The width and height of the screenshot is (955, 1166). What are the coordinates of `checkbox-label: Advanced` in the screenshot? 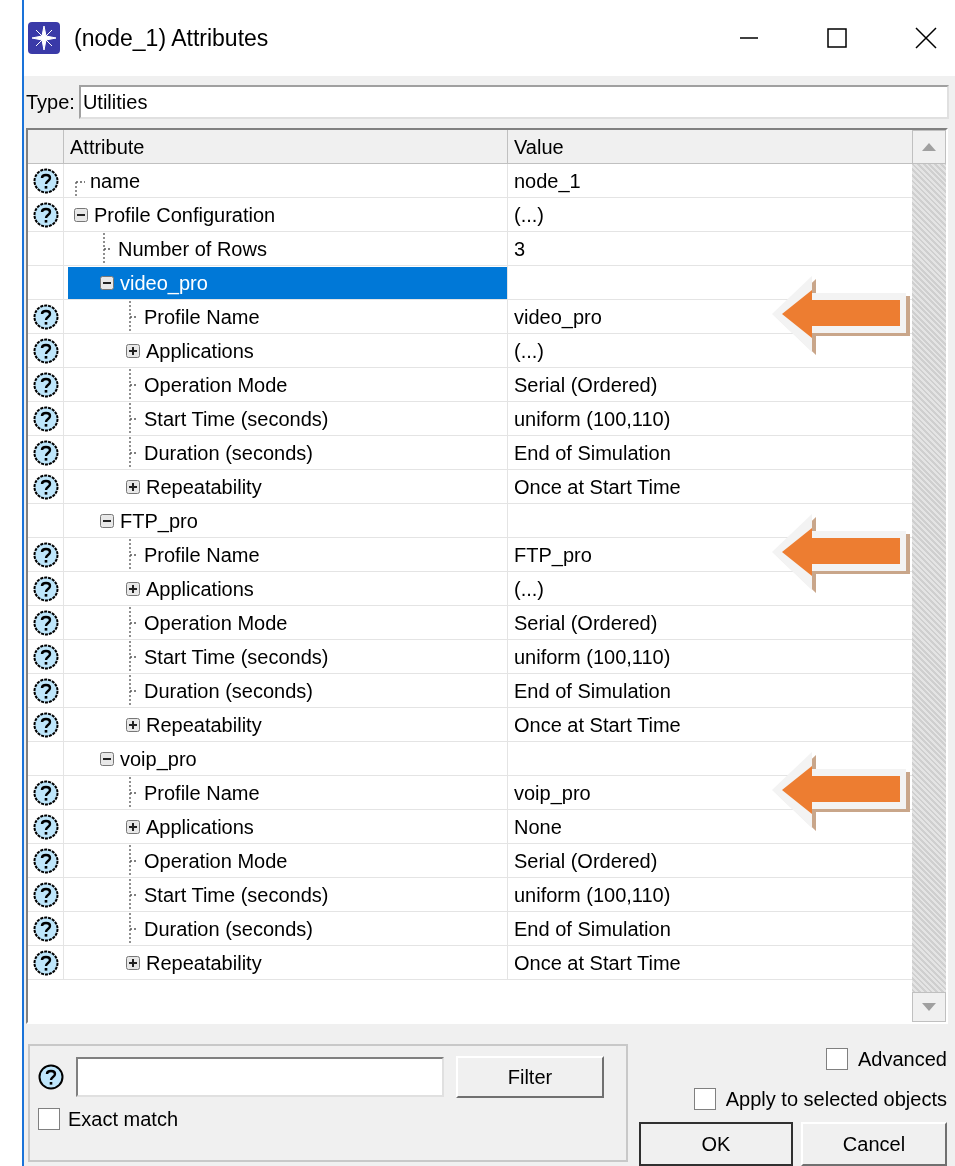 It's located at (902, 1059).